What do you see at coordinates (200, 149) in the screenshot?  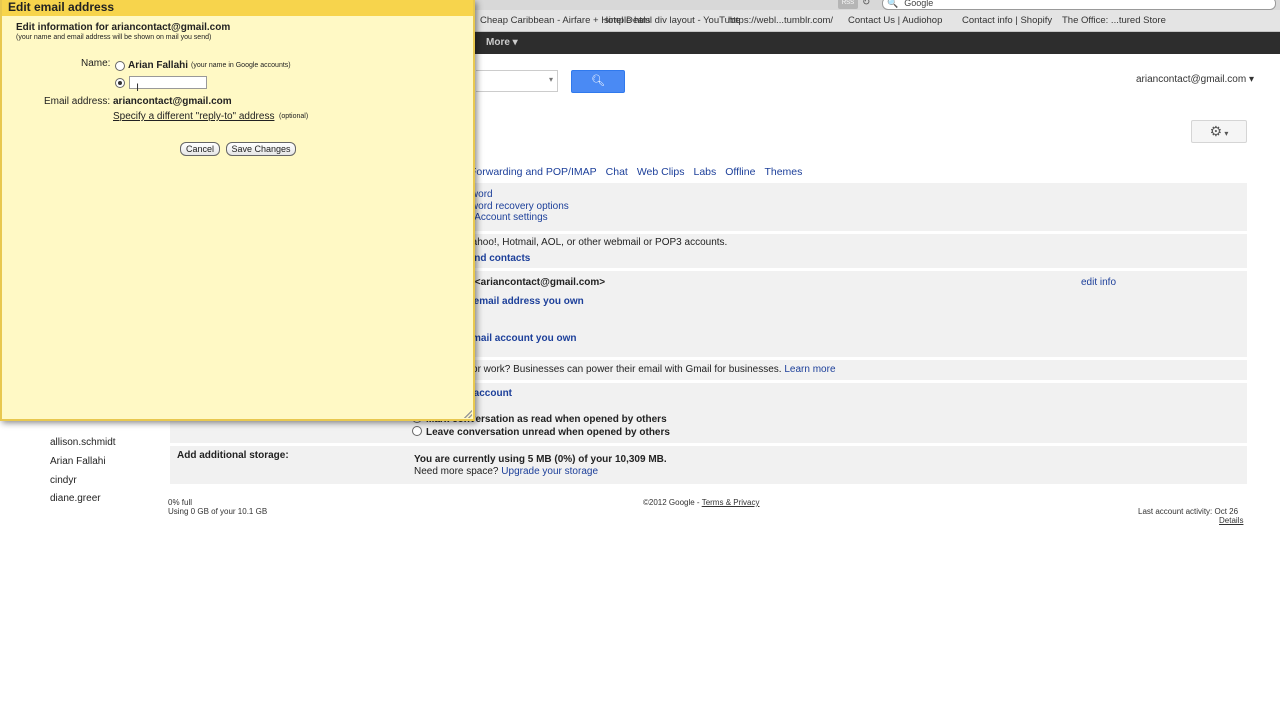 I see `cancel-button: Cancel` at bounding box center [200, 149].